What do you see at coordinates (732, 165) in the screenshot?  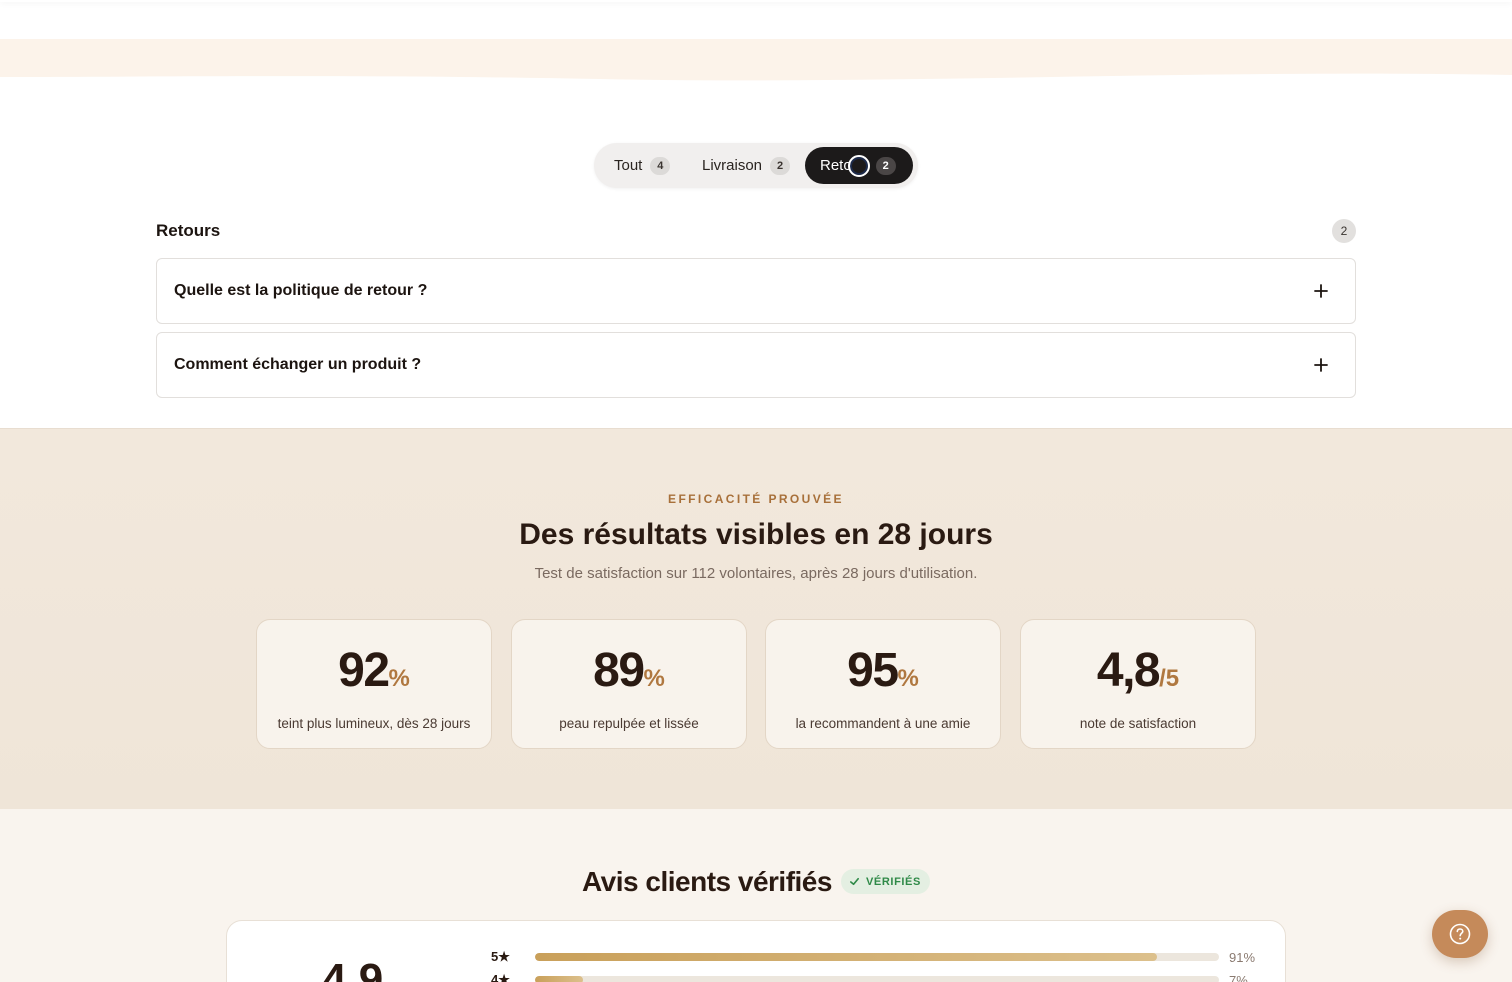 I see `tab-label: Livraison` at bounding box center [732, 165].